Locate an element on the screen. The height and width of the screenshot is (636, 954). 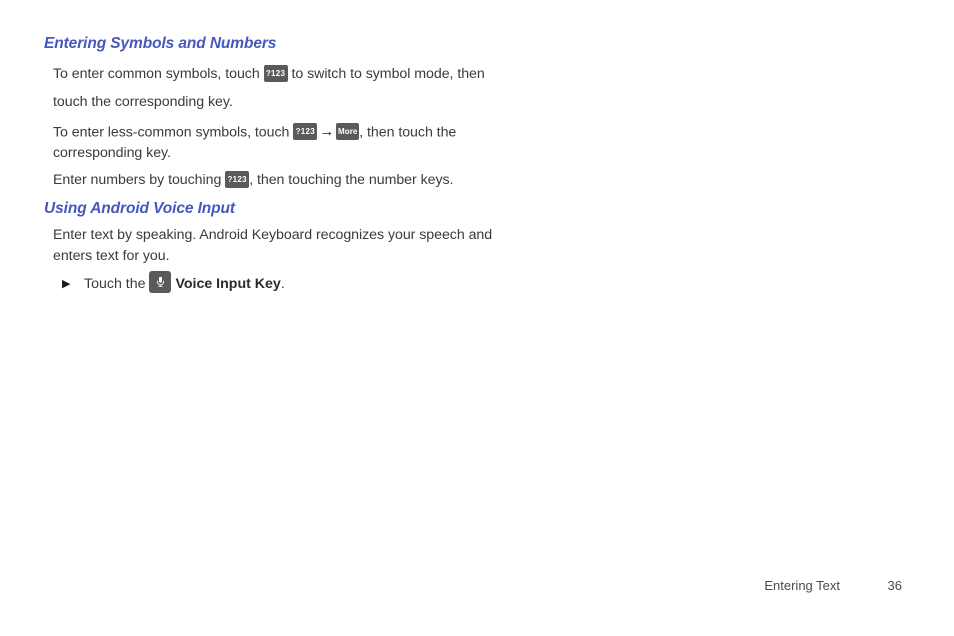
more-key-icon: More is located at coordinates (348, 131).